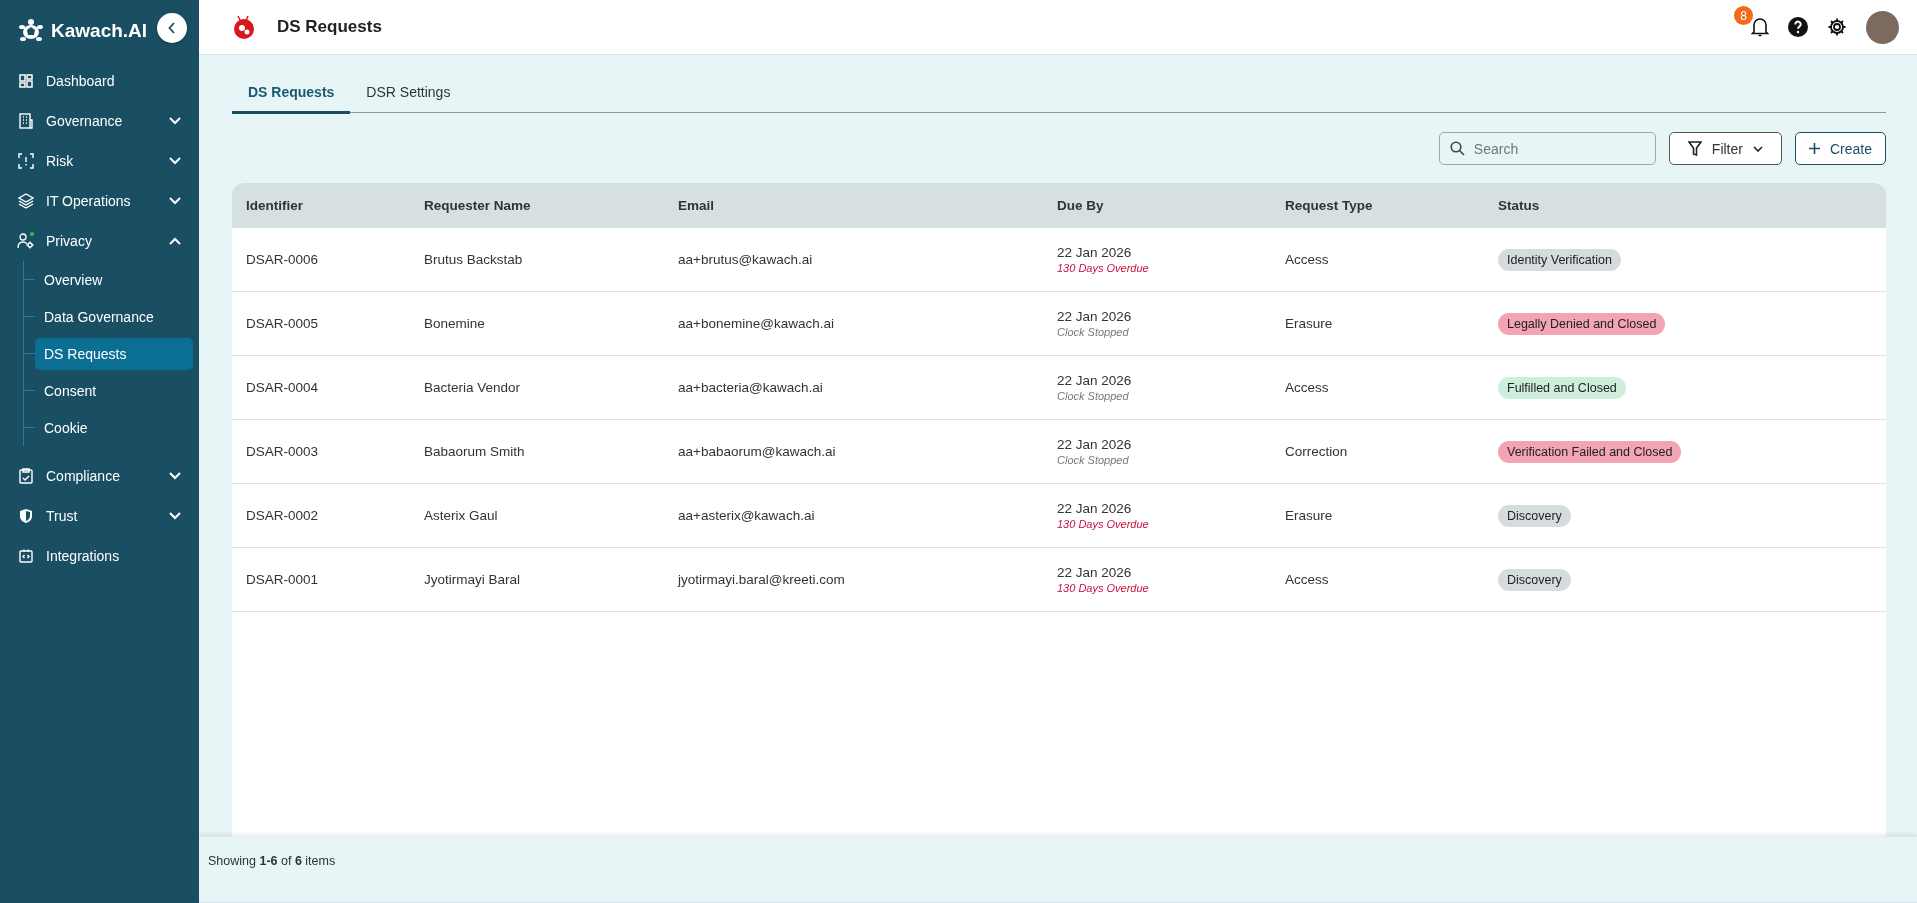 Image resolution: width=1917 pixels, height=903 pixels. I want to click on table-cell-text: aa+bonemine@kawach.ai, so click(756, 323).